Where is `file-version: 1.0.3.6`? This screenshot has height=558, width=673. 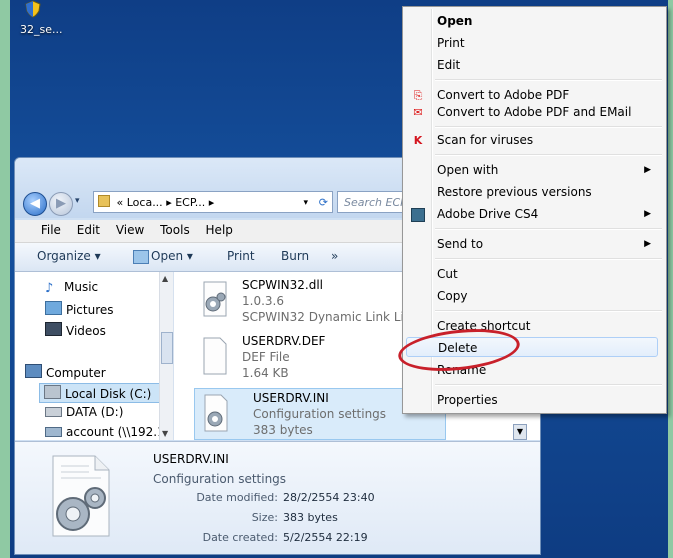 file-version: 1.0.3.6 is located at coordinates (263, 301).